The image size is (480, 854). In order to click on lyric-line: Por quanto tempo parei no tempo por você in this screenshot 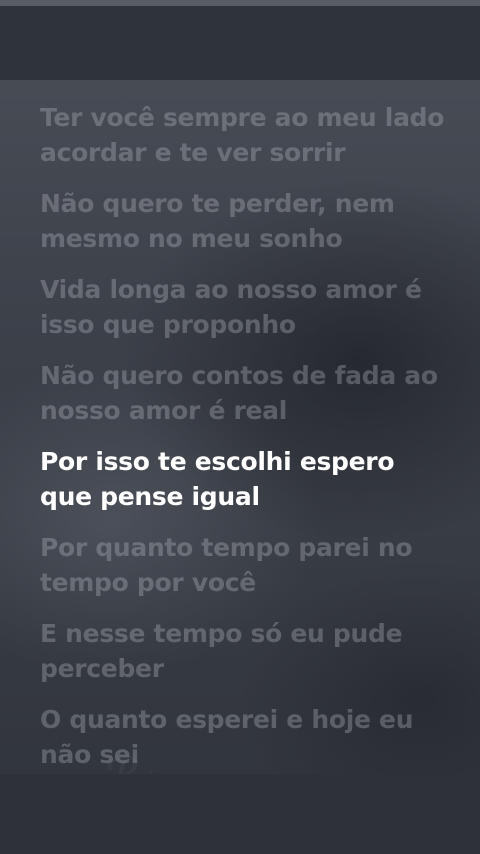, I will do `click(245, 565)`.